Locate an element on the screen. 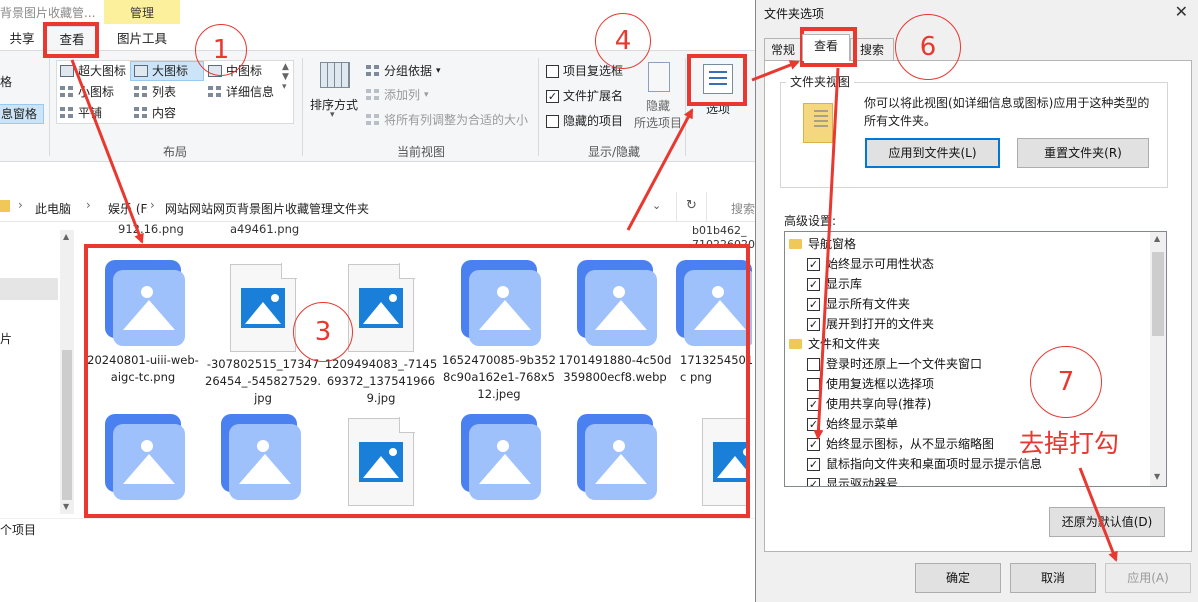 The image size is (1198, 602). arrow-options-to-dialog is located at coordinates (775, 71).